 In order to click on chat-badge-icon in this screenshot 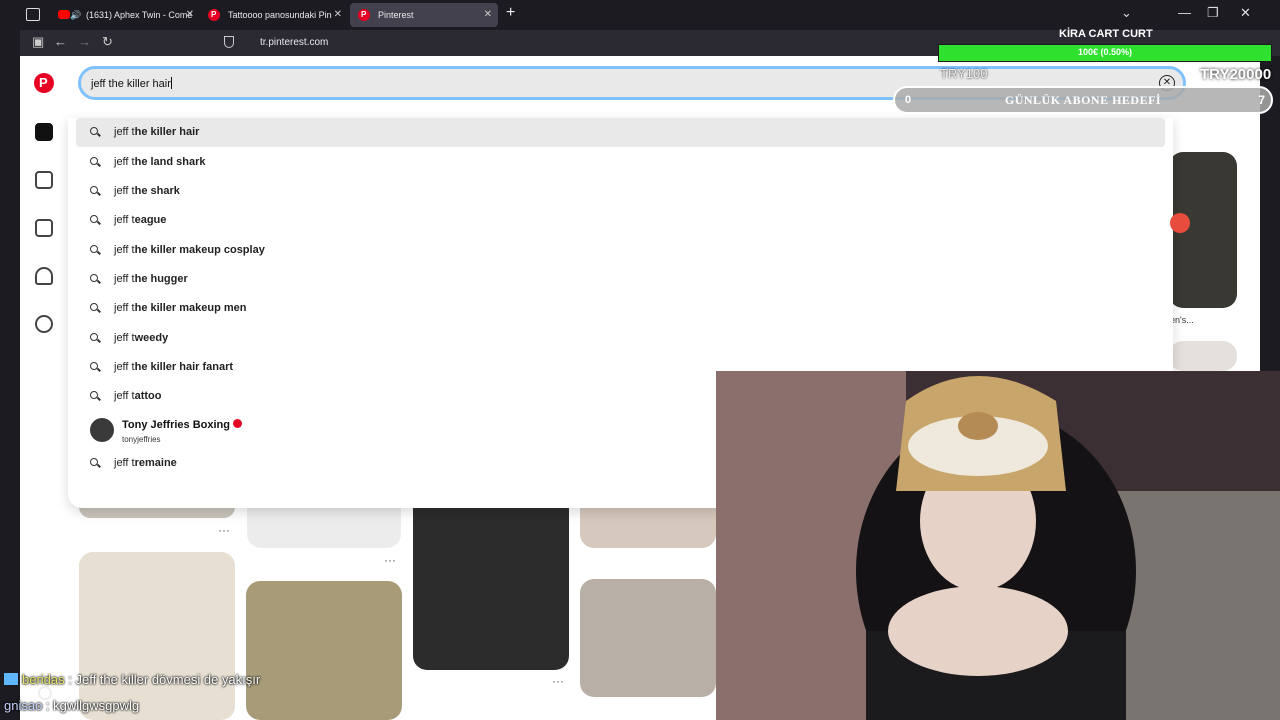, I will do `click(11, 679)`.